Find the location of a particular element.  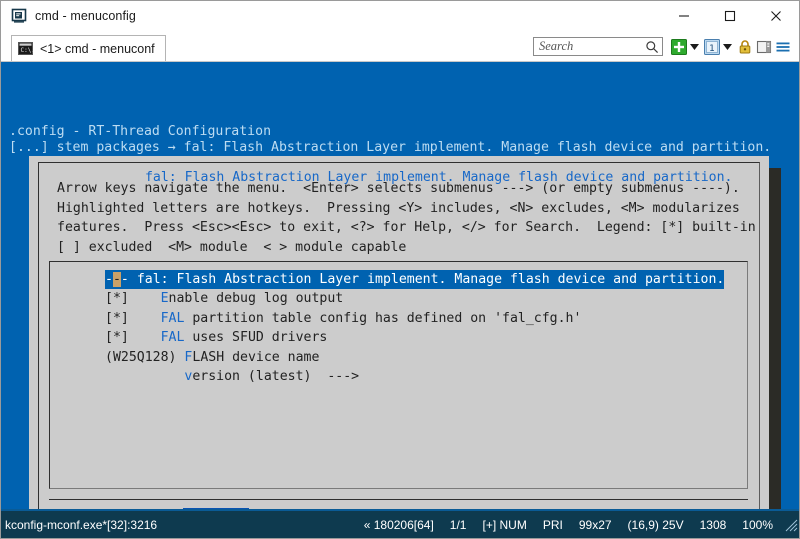

menu-row: [*] Enable debug log output is located at coordinates (414, 298).